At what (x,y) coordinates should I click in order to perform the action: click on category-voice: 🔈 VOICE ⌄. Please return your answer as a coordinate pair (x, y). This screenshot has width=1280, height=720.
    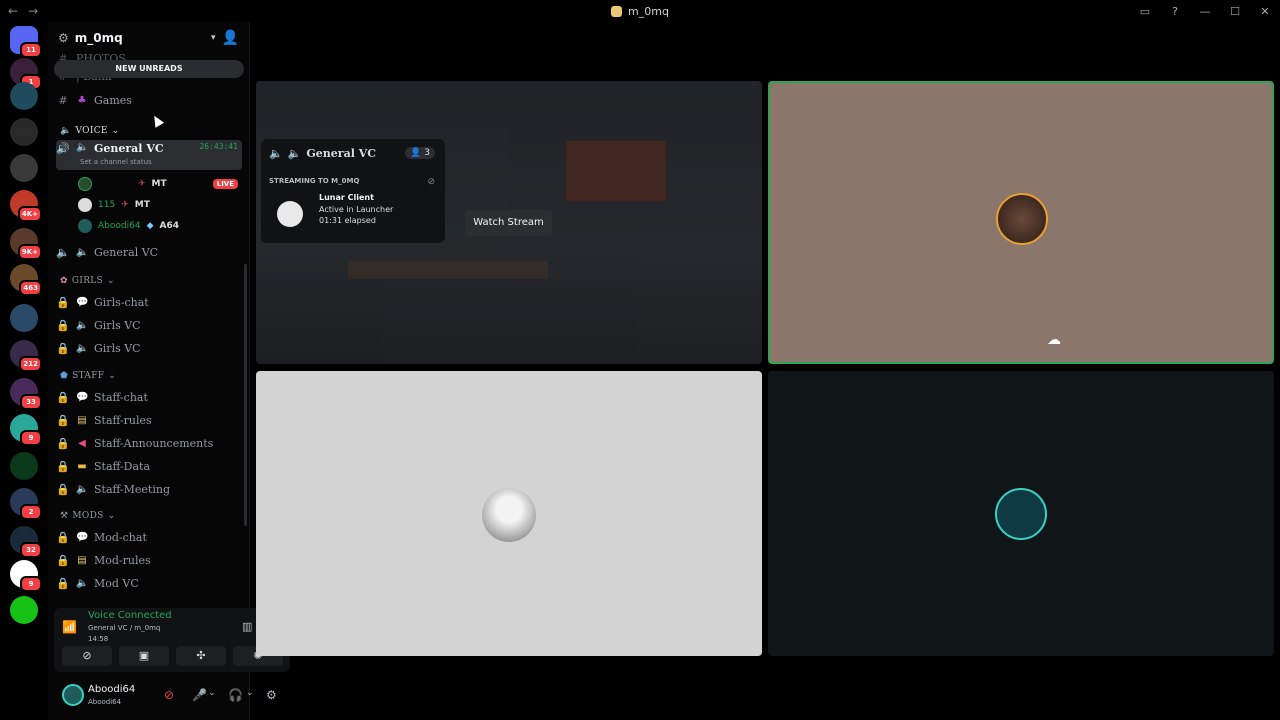
    Looking at the image, I should click on (90, 131).